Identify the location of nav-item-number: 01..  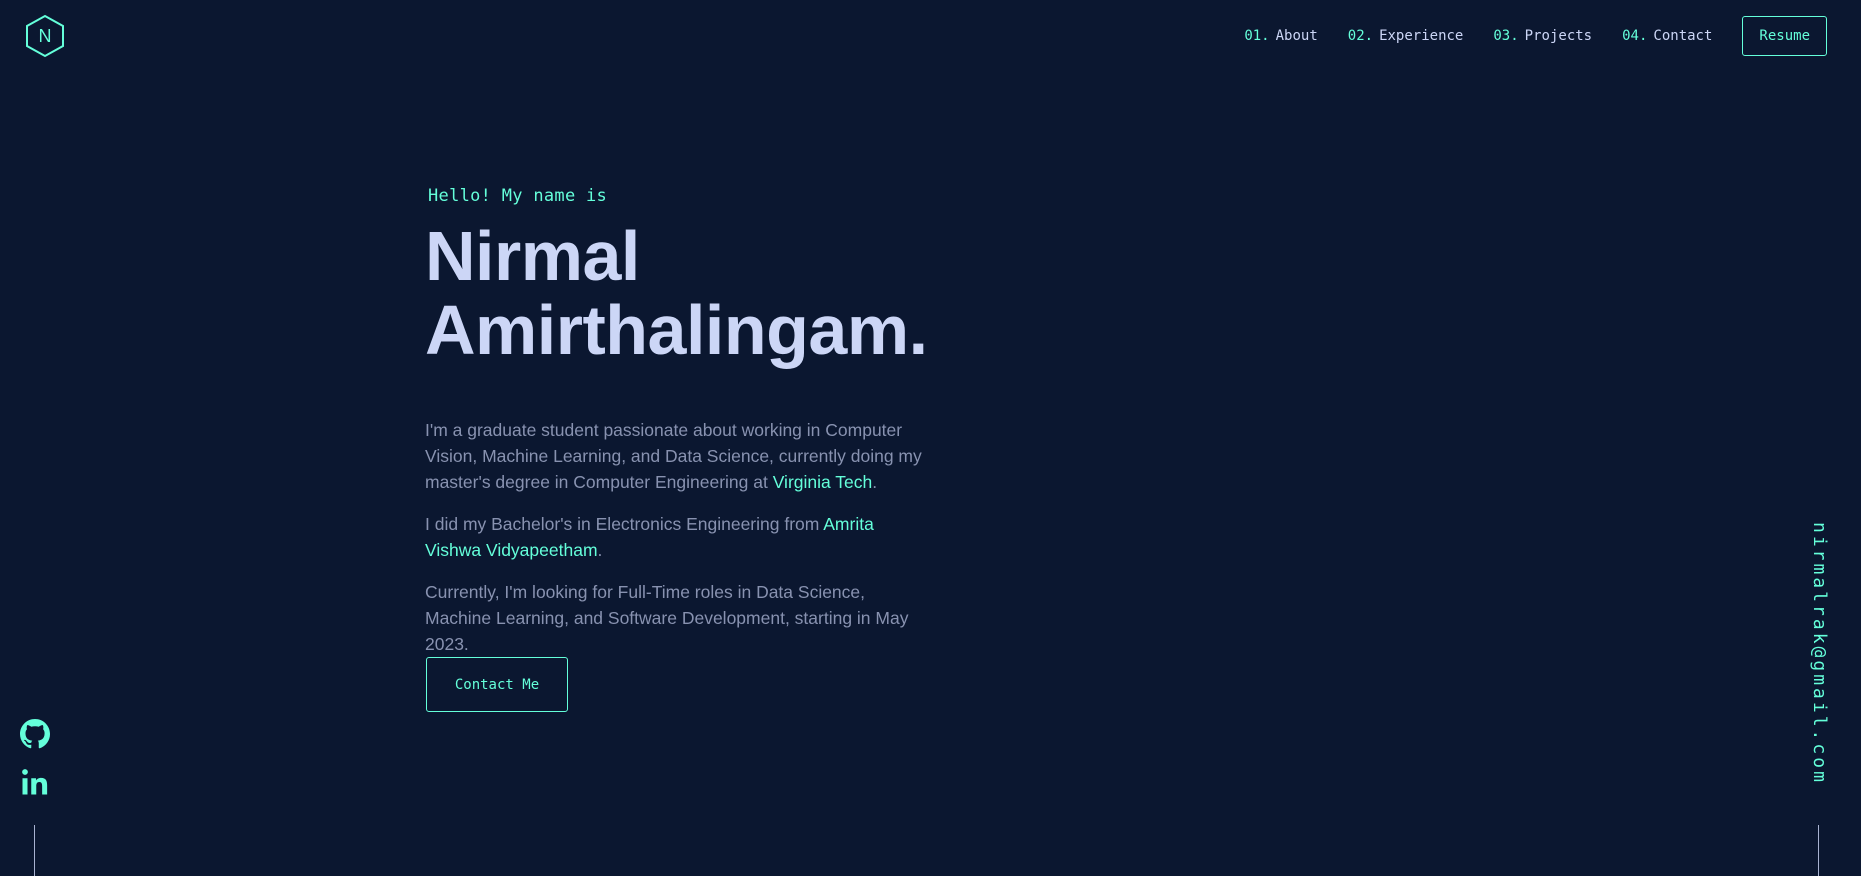
(1257, 36).